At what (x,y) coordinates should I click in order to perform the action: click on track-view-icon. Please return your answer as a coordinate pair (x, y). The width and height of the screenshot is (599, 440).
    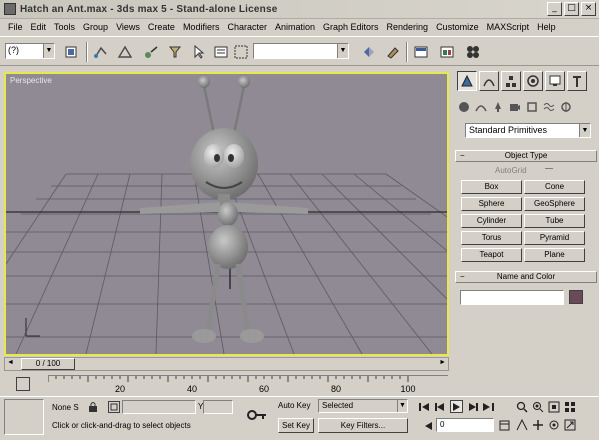
    Looking at the image, I should click on (421, 52).